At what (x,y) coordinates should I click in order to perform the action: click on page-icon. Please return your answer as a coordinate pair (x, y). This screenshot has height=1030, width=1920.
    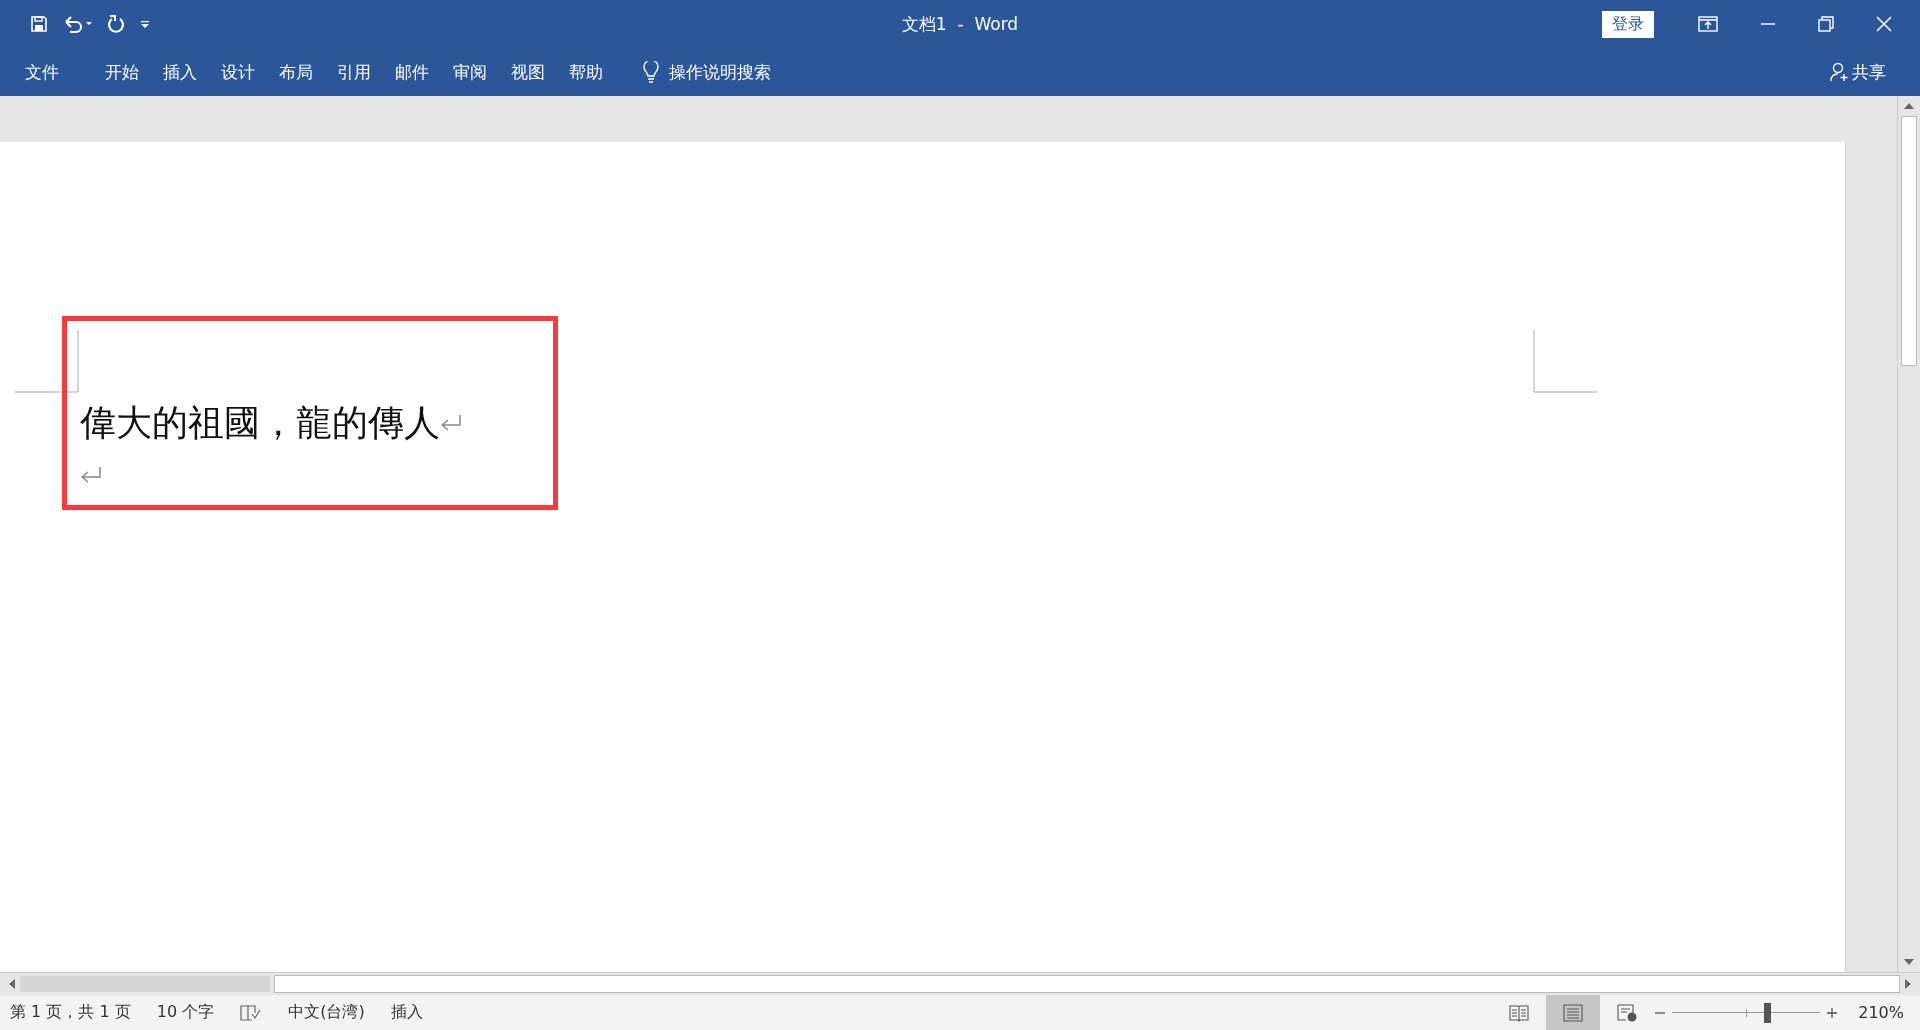
    Looking at the image, I should click on (1573, 1012).